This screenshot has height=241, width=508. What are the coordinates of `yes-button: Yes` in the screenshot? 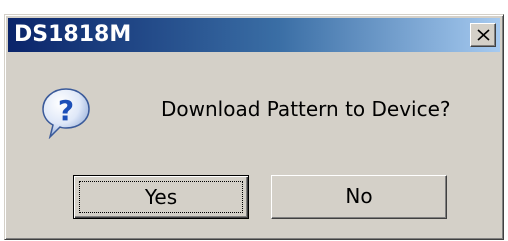 It's located at (161, 197).